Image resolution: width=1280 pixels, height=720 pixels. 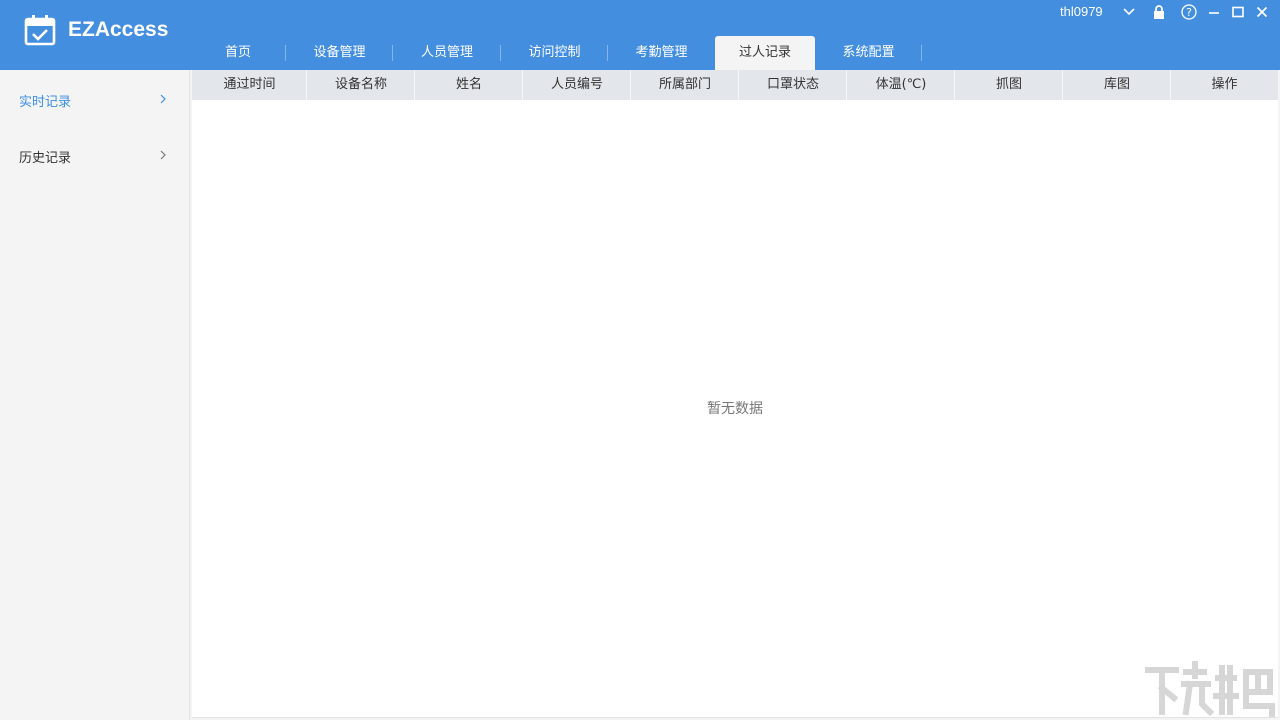 I want to click on column-header: 人员编号, so click(x=577, y=85).